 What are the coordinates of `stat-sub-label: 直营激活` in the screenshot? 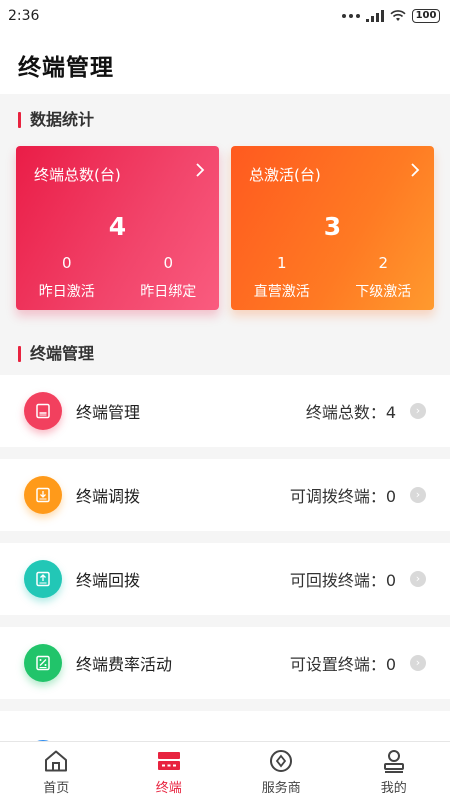 It's located at (281, 292).